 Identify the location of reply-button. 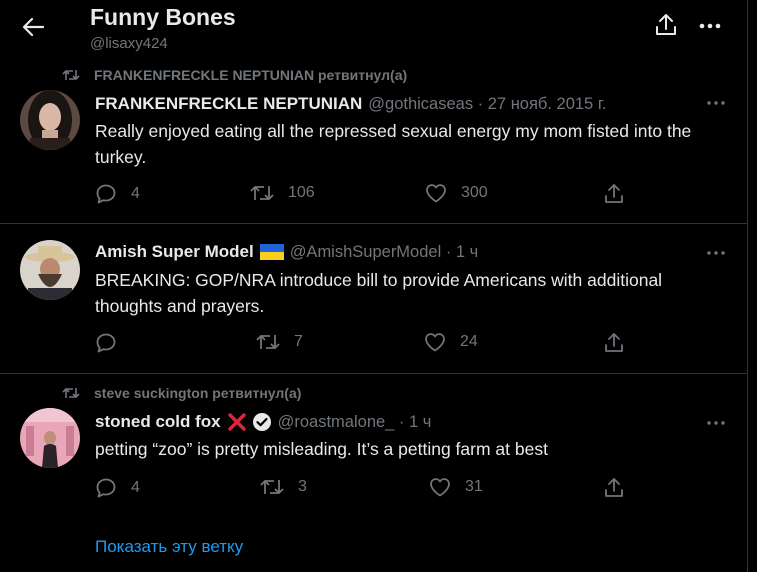
(113, 343).